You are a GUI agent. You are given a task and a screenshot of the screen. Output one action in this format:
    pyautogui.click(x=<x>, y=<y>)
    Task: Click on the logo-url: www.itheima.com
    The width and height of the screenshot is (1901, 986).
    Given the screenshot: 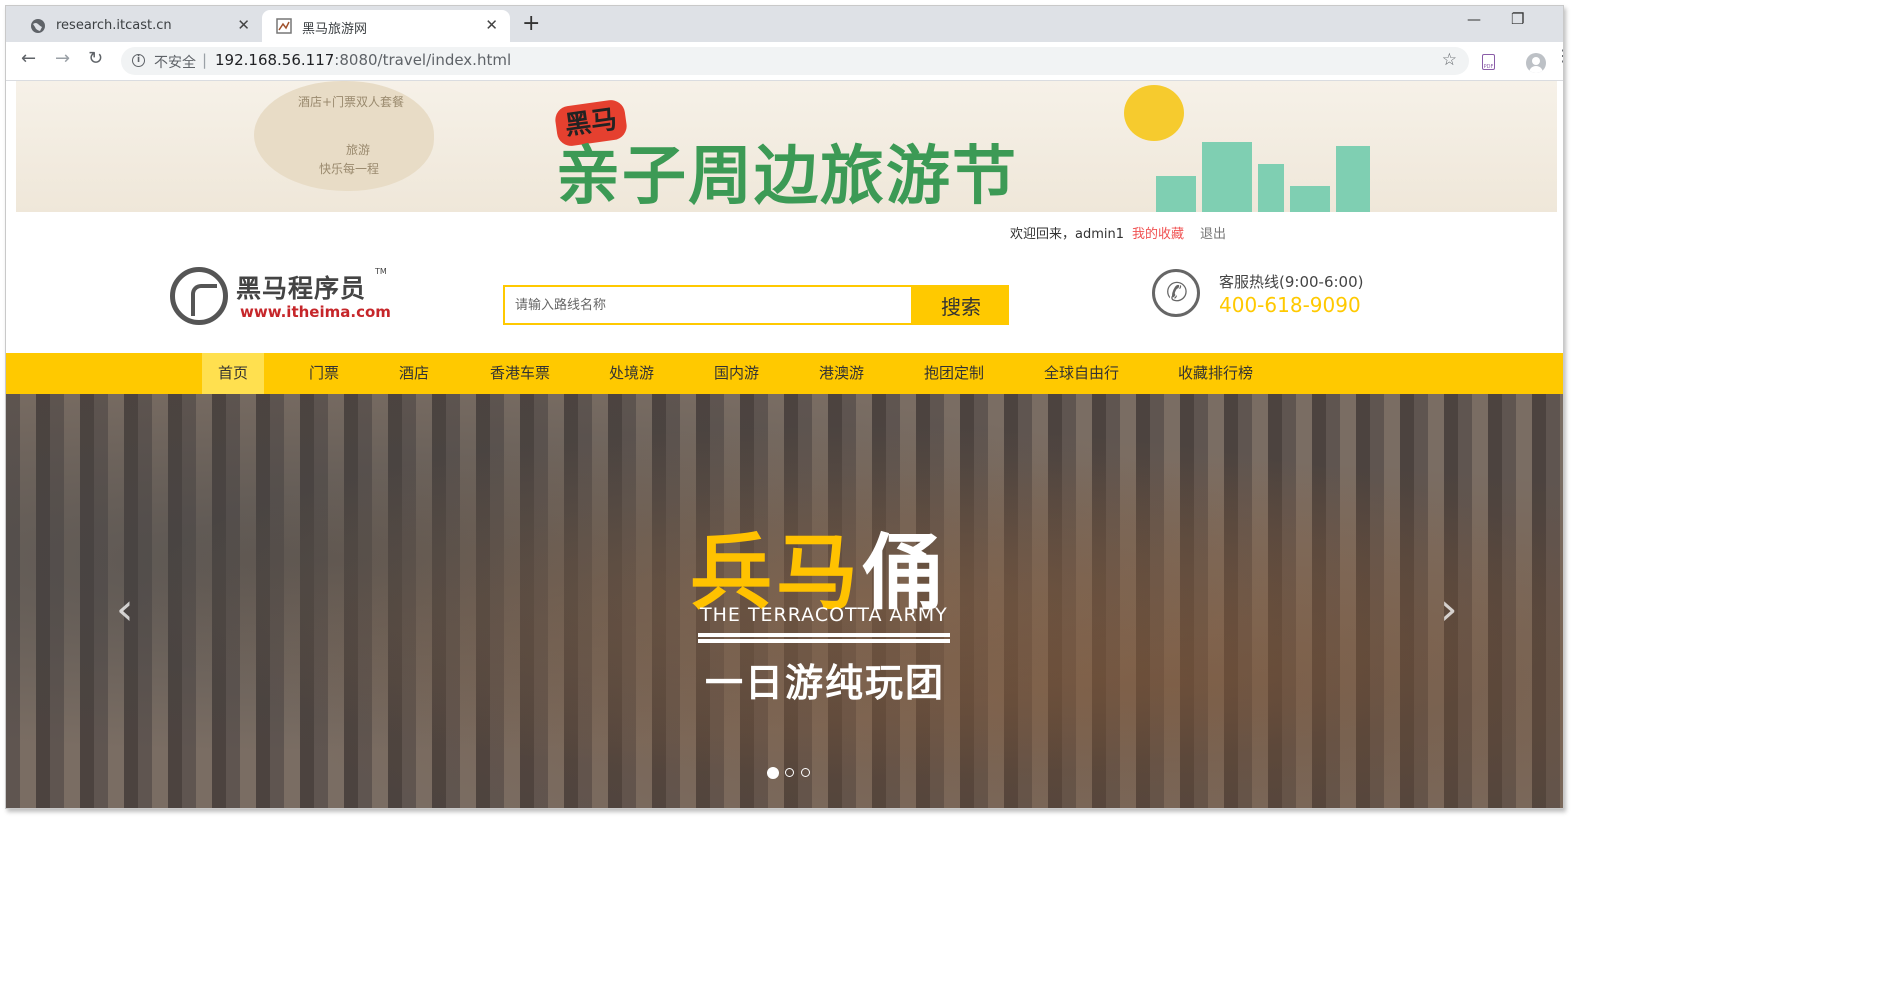 What is the action you would take?
    pyautogui.click(x=315, y=312)
    